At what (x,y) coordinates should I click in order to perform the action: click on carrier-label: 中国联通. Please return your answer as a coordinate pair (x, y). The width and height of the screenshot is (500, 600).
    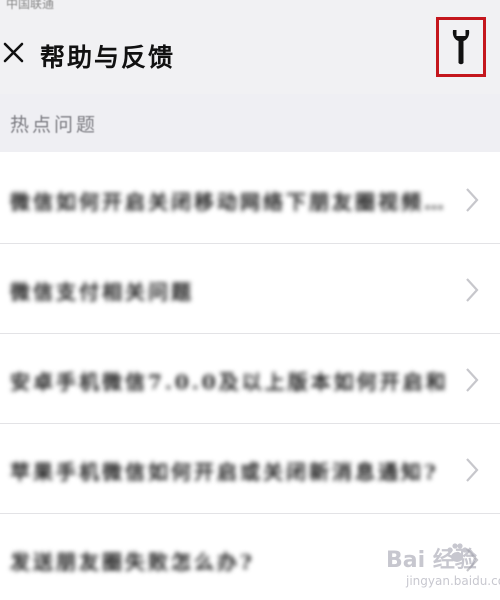
    Looking at the image, I should click on (30, 5).